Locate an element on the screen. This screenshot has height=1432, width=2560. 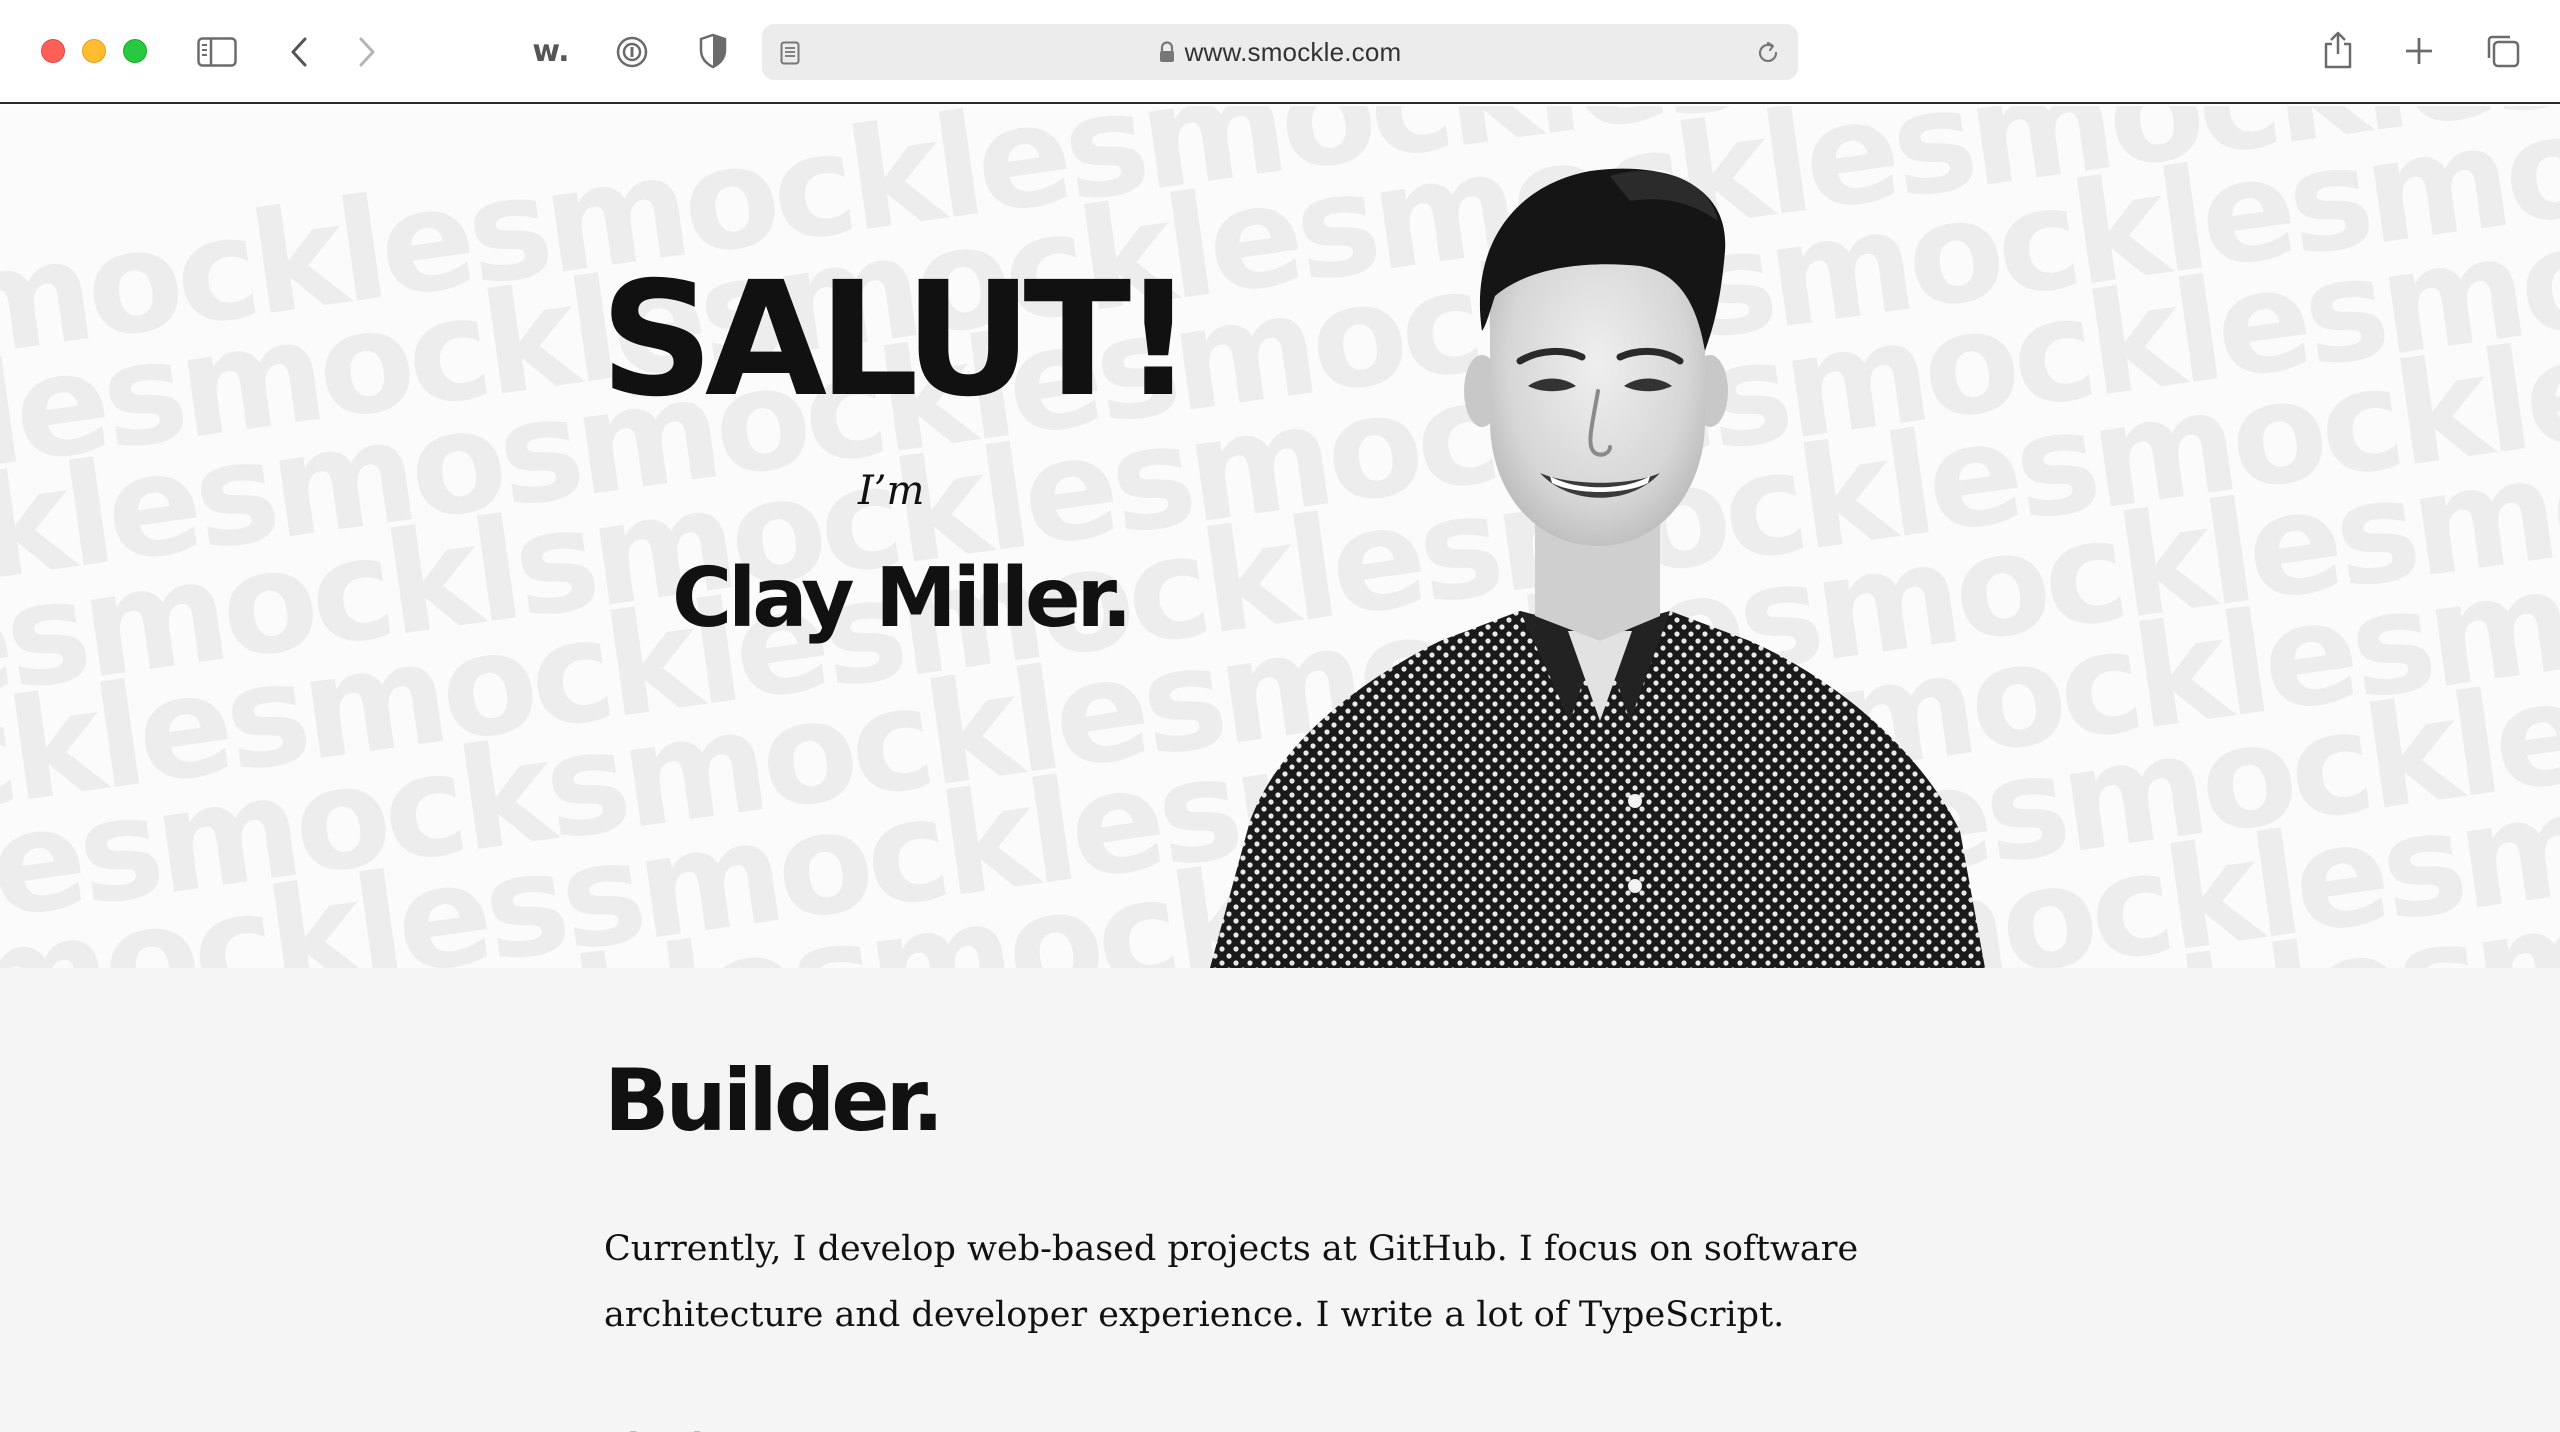
browser-toolbar: w. www.smockle.com is located at coordinates (1280, 52).